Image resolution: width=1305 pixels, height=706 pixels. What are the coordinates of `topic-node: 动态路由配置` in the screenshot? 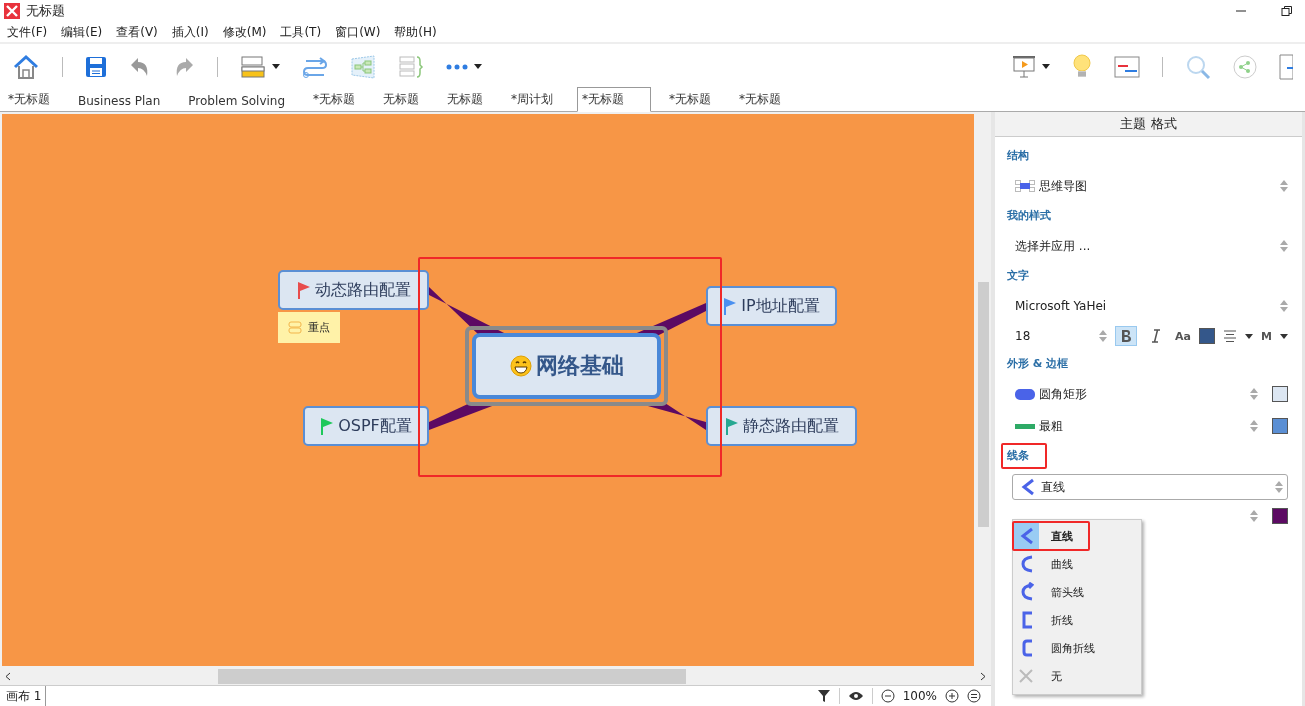 It's located at (353, 290).